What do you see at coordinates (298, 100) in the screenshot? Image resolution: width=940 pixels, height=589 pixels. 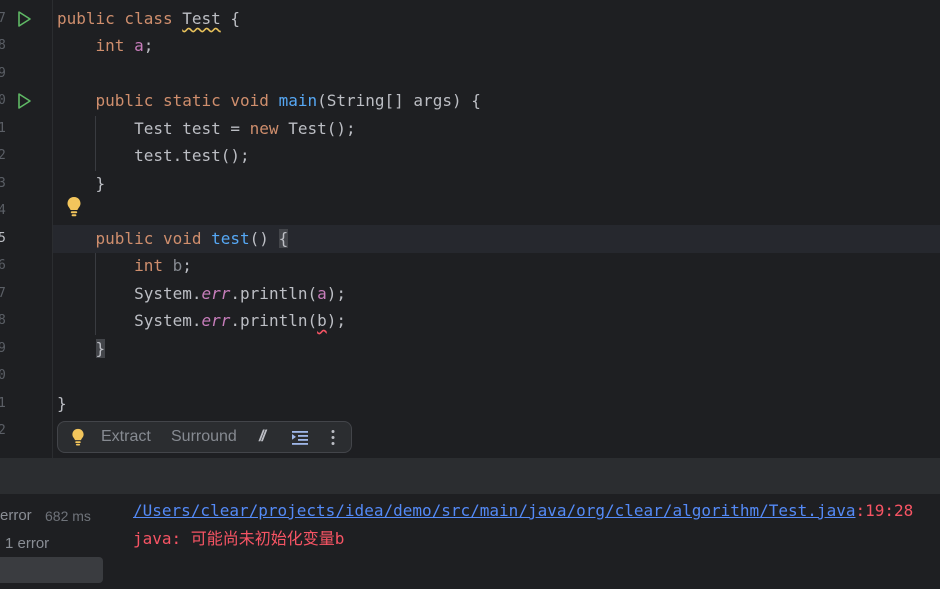 I see `code-token: main` at bounding box center [298, 100].